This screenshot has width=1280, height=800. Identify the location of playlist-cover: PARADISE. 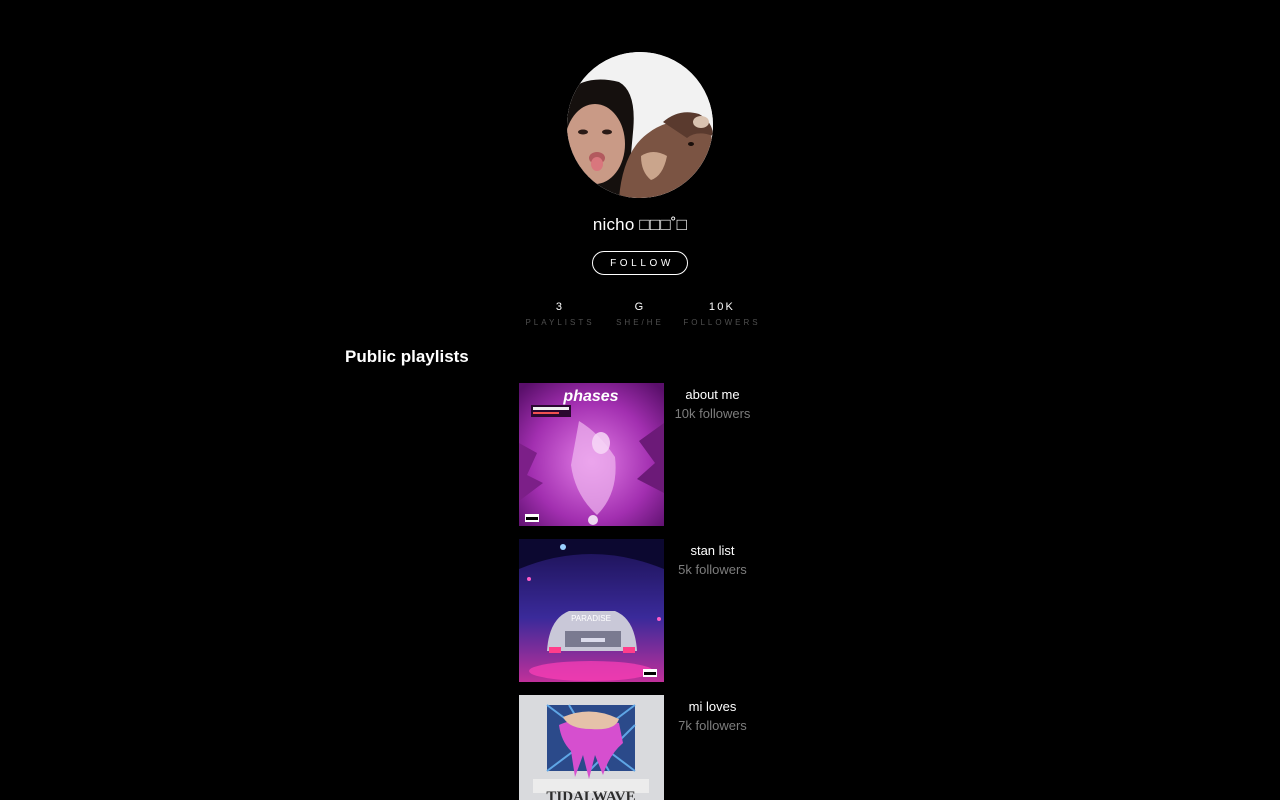
(591, 610).